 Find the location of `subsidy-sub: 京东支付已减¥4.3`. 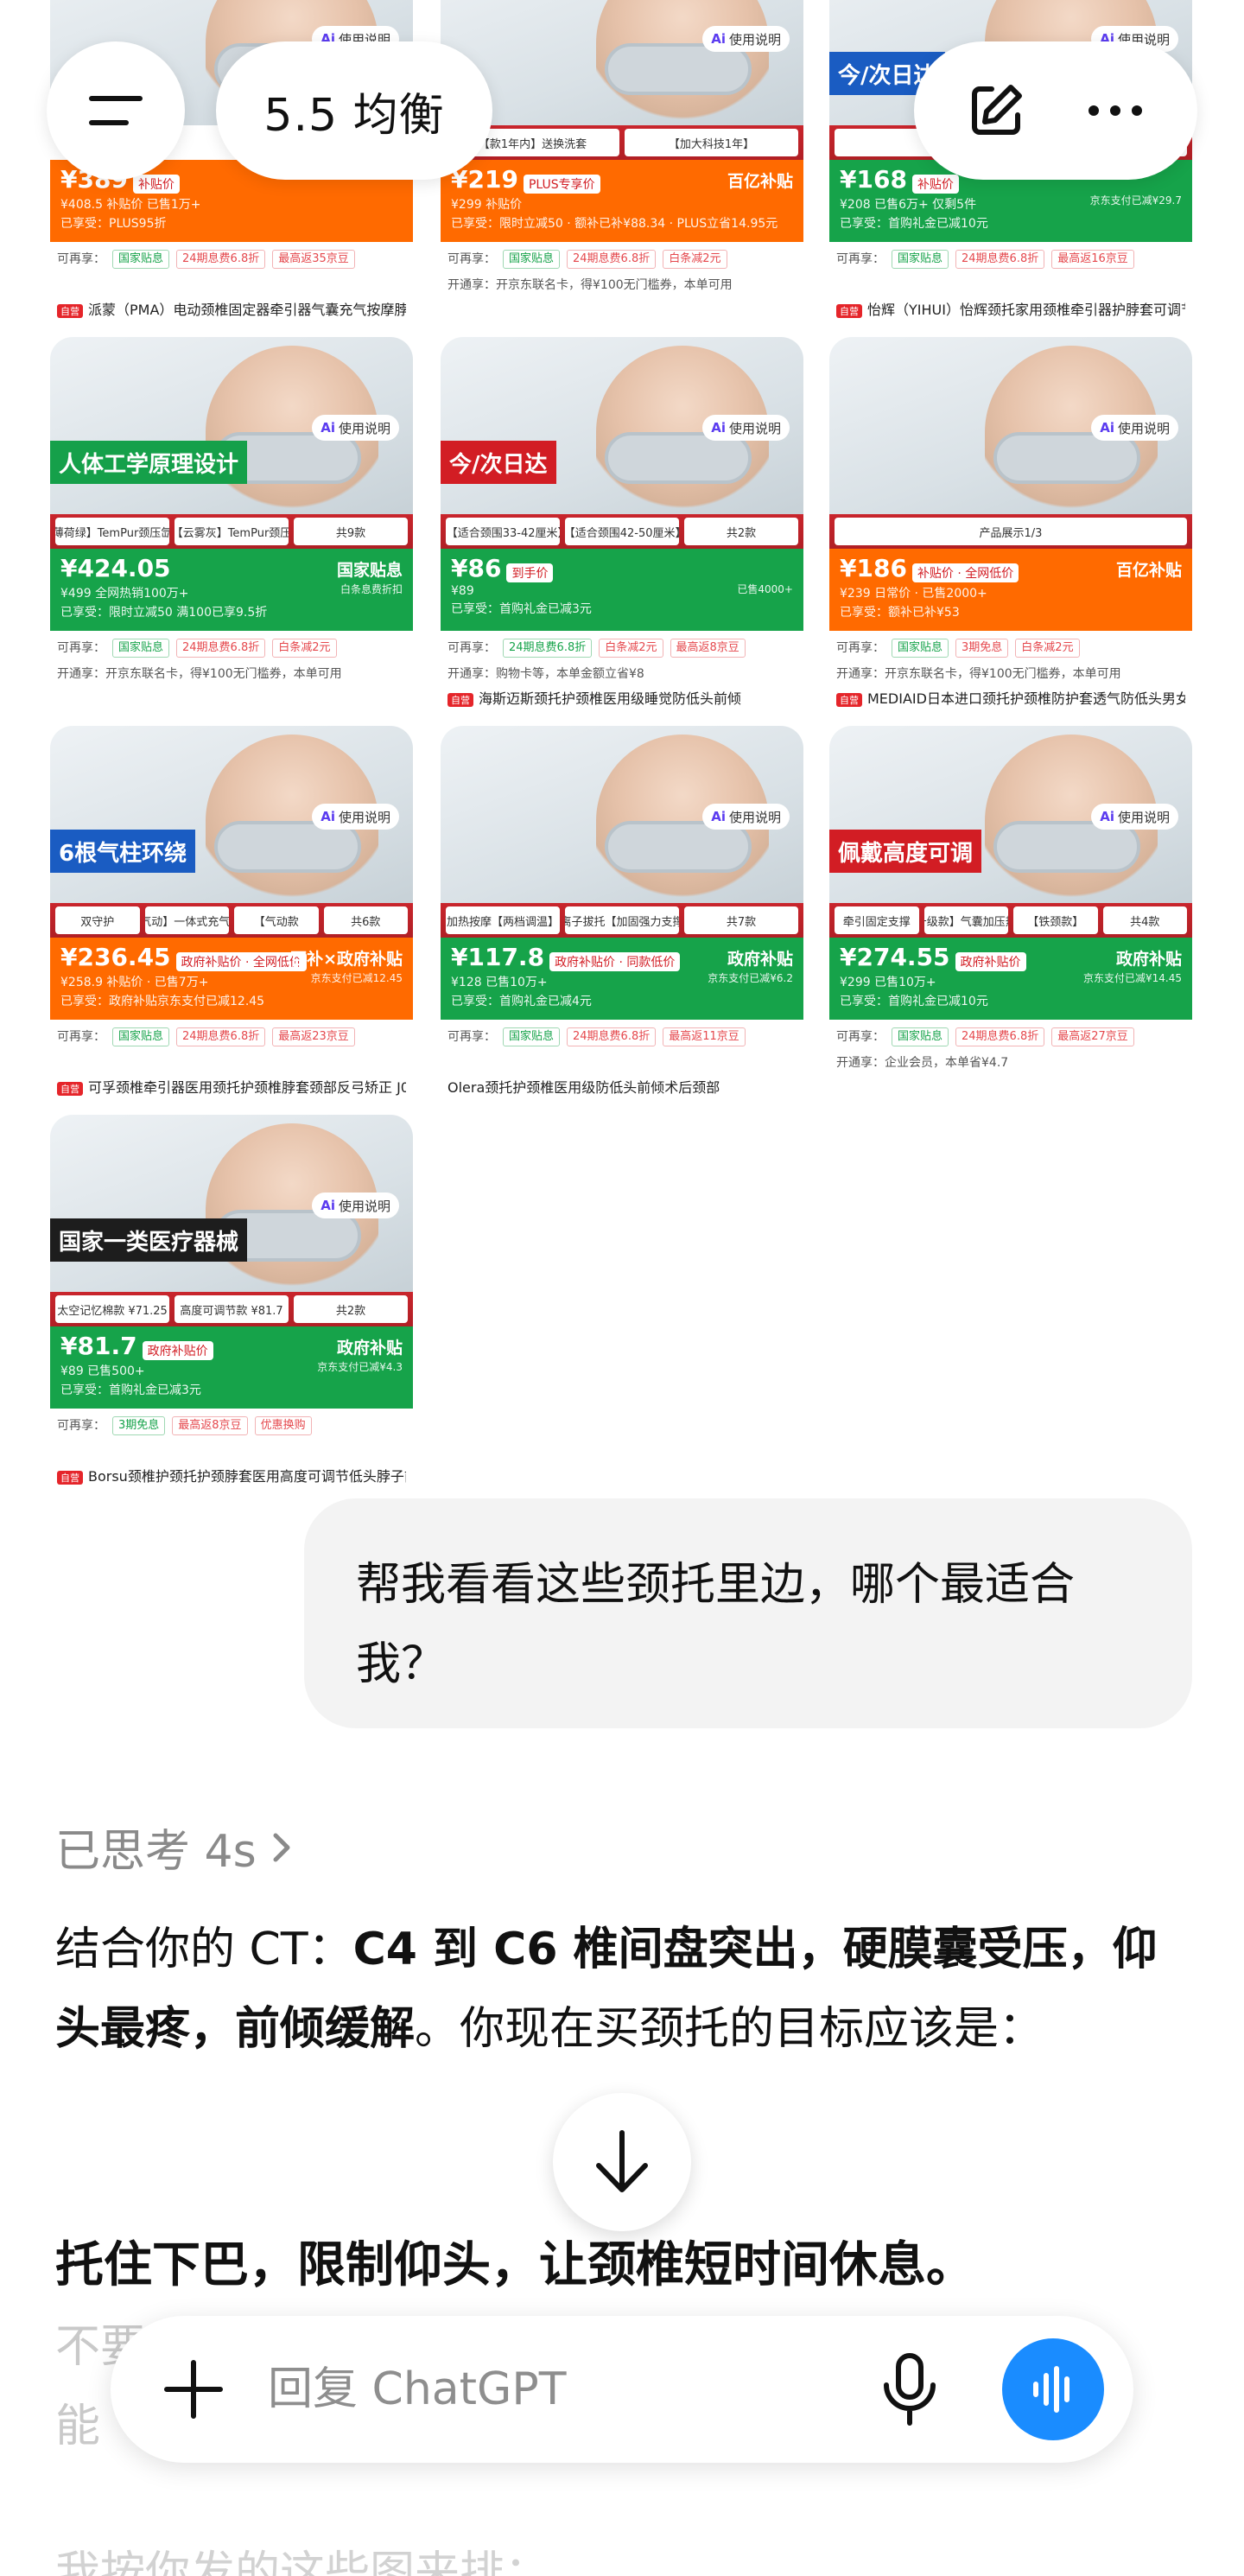

subsidy-sub: 京东支付已减¥4.3 is located at coordinates (360, 1367).